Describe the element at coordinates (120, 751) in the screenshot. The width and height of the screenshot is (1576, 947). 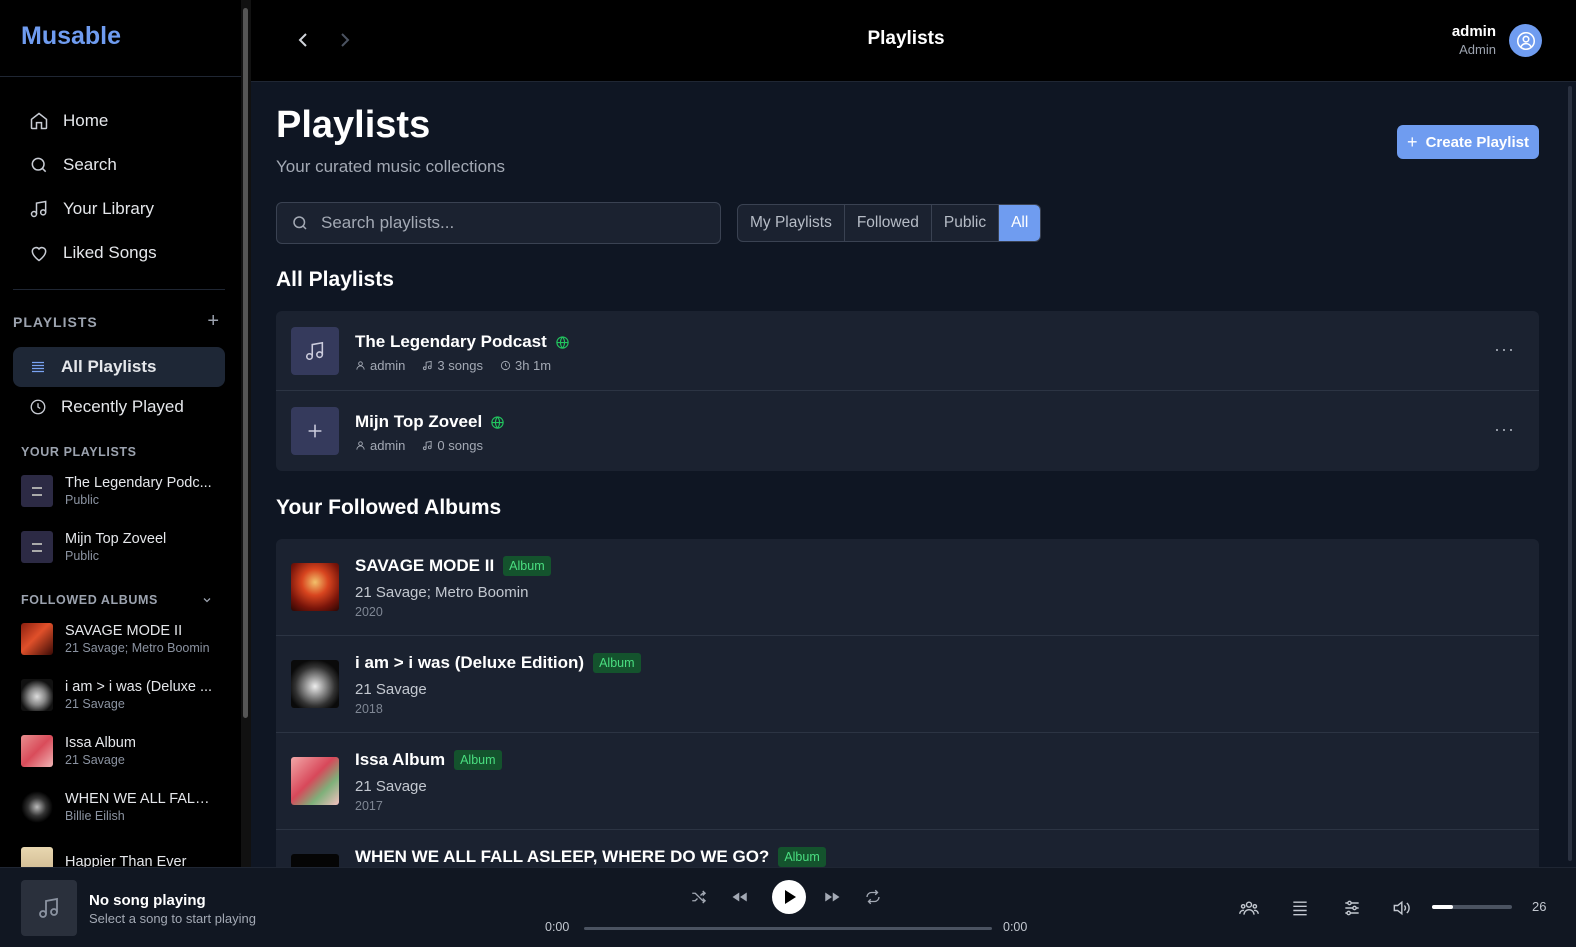
I see `sidebar-album-item: Issa Album 21 Savage` at that location.